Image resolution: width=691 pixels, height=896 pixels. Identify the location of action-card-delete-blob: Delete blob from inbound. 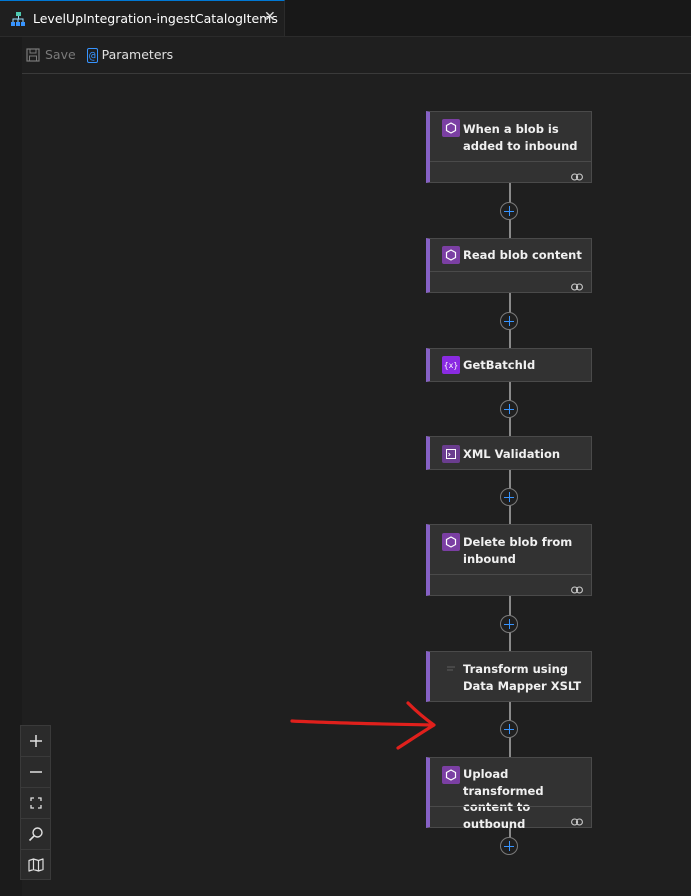
(509, 560).